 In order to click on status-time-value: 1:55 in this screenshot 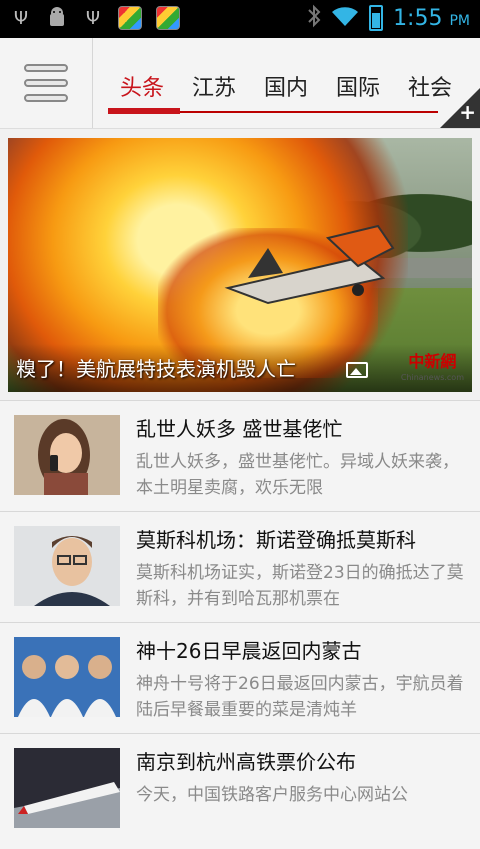, I will do `click(418, 18)`.